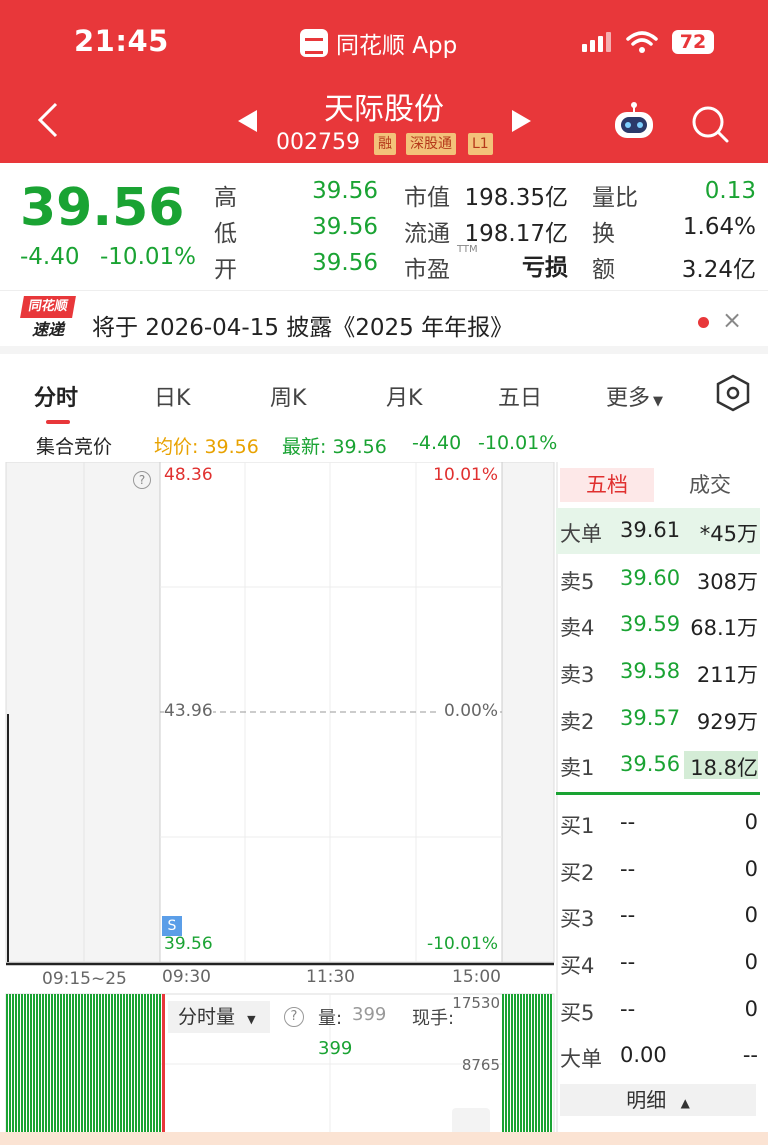 Image resolution: width=768 pixels, height=1145 pixels. What do you see at coordinates (733, 393) in the screenshot?
I see `settings-hexagon-icon` at bounding box center [733, 393].